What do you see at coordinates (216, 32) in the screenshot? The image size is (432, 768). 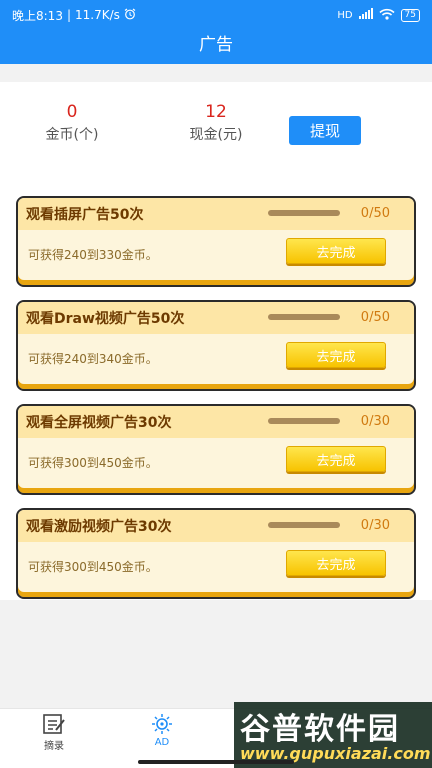 I see `app-header: 晚上8:13 | 11.7K/s HD 75 广告` at bounding box center [216, 32].